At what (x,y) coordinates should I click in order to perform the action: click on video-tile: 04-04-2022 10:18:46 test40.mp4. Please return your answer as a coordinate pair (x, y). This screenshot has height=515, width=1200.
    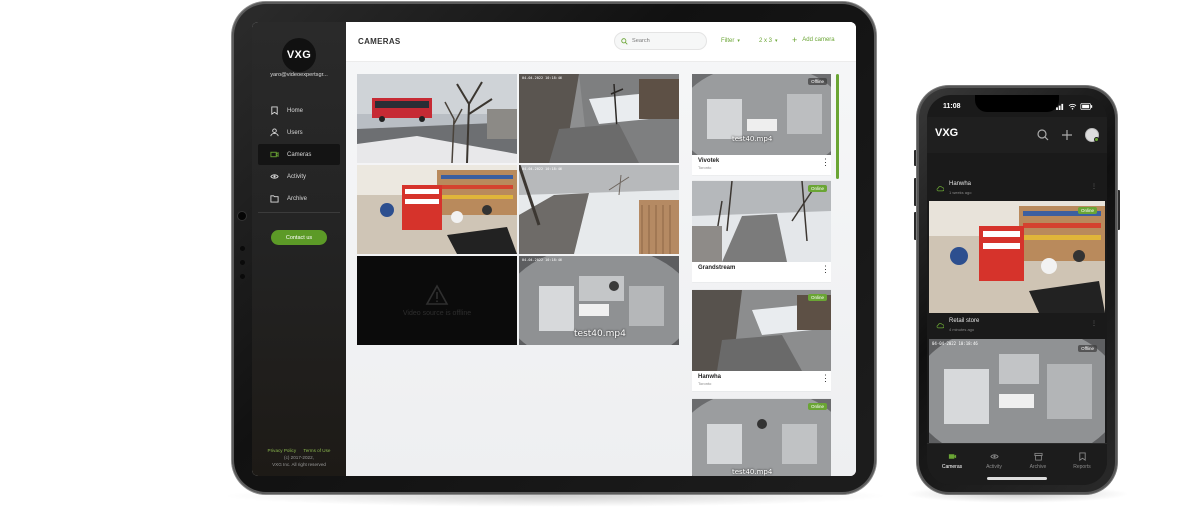
    Looking at the image, I should click on (599, 300).